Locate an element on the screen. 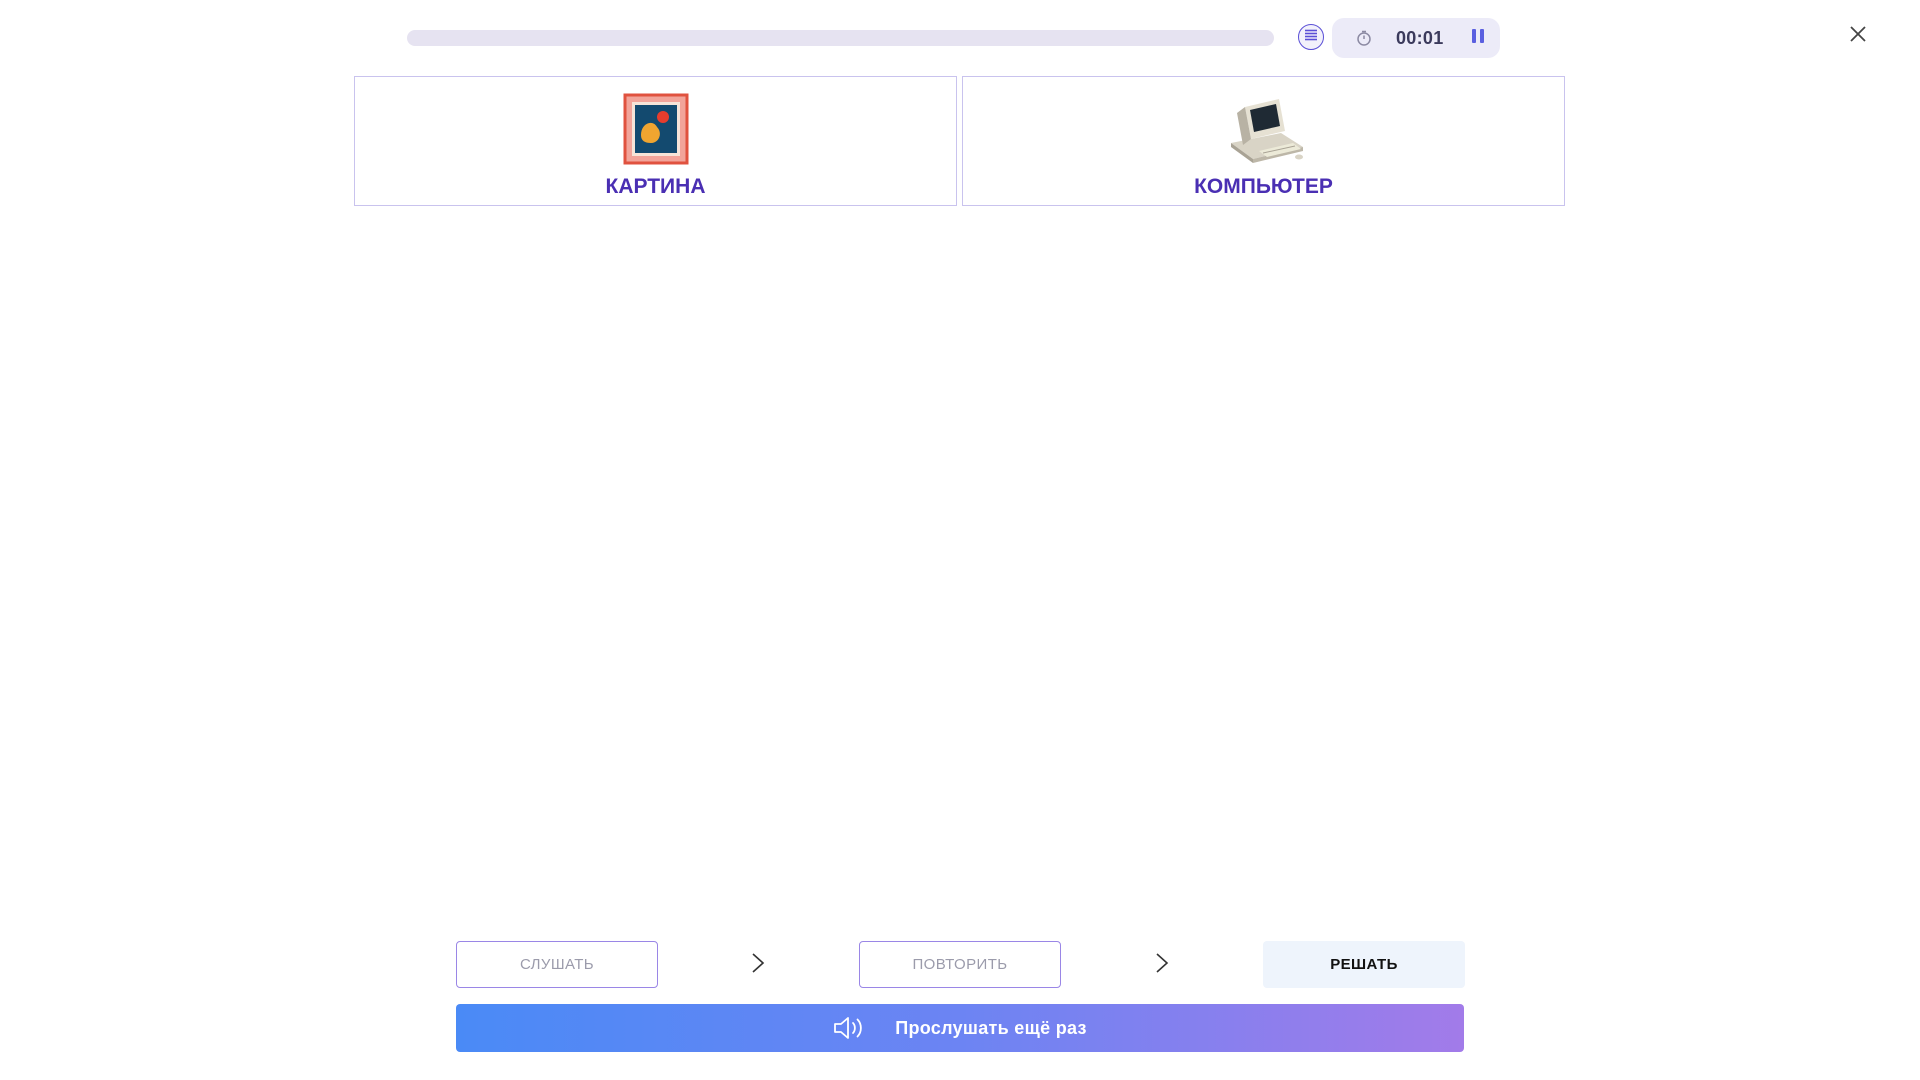  close-icon is located at coordinates (1858, 36).